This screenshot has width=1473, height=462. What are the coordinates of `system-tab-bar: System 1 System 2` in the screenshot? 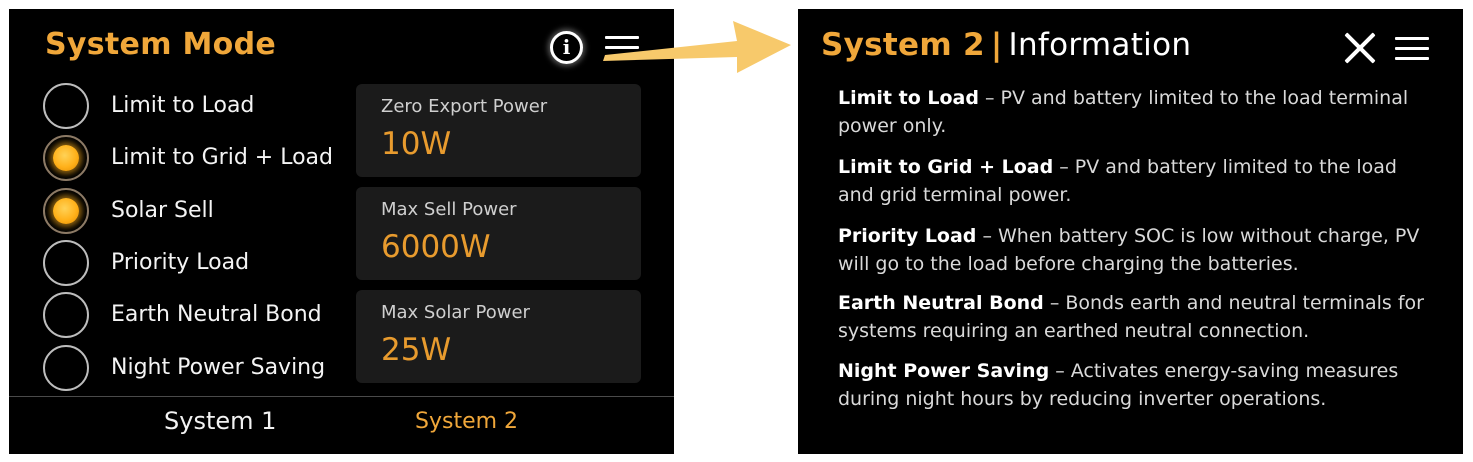 It's located at (341, 425).